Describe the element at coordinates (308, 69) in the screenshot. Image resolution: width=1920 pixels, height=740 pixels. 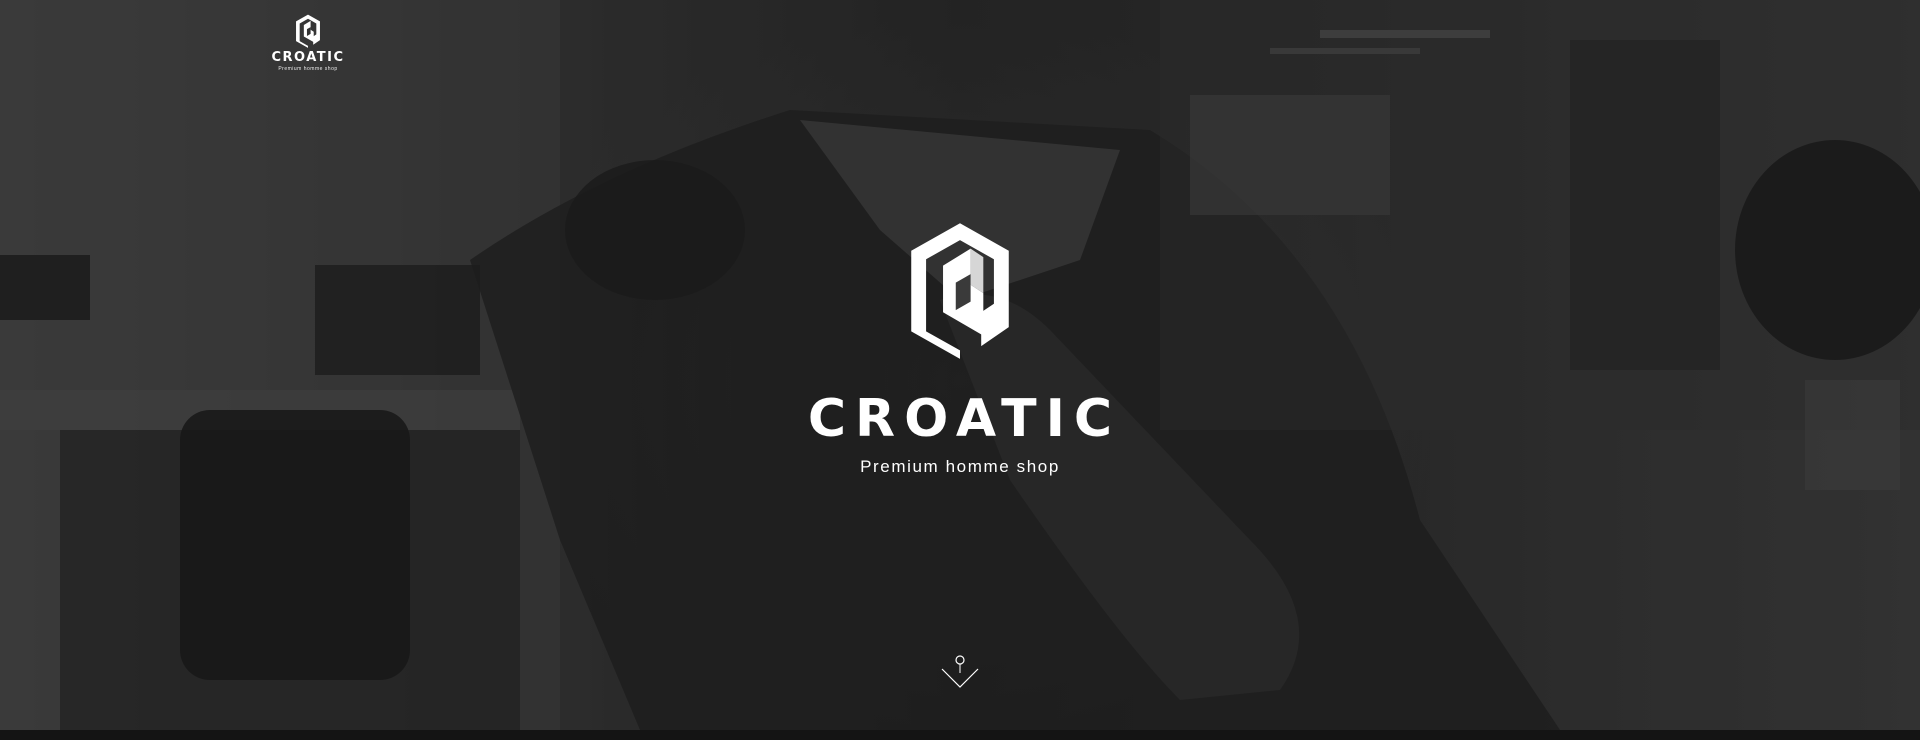
I see `header-logo-tagline: Premium homme shop` at that location.